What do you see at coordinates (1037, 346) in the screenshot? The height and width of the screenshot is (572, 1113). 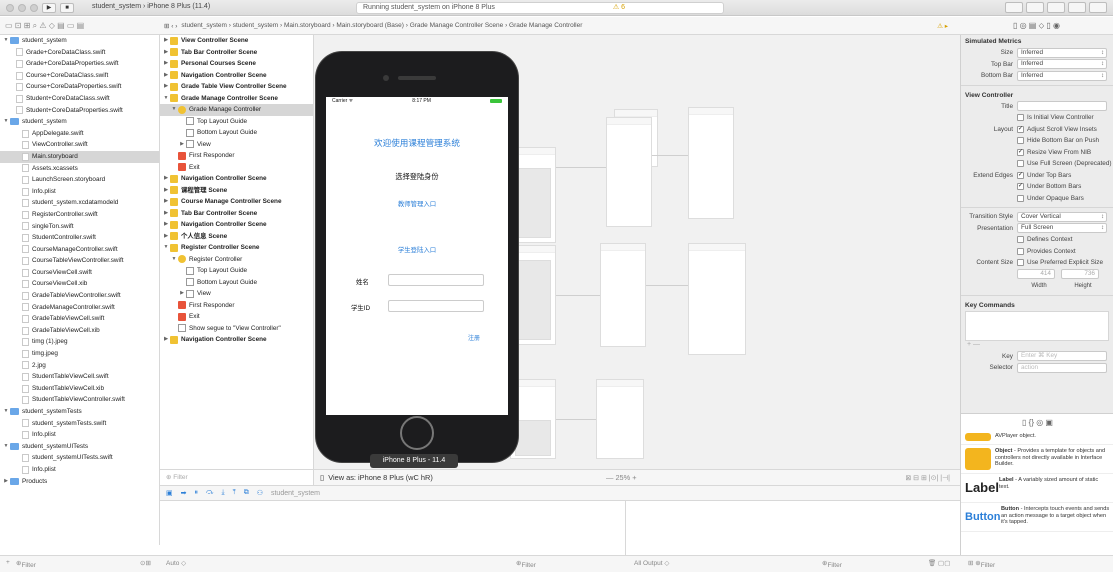 I see `add-remove-key-command: + —` at bounding box center [1037, 346].